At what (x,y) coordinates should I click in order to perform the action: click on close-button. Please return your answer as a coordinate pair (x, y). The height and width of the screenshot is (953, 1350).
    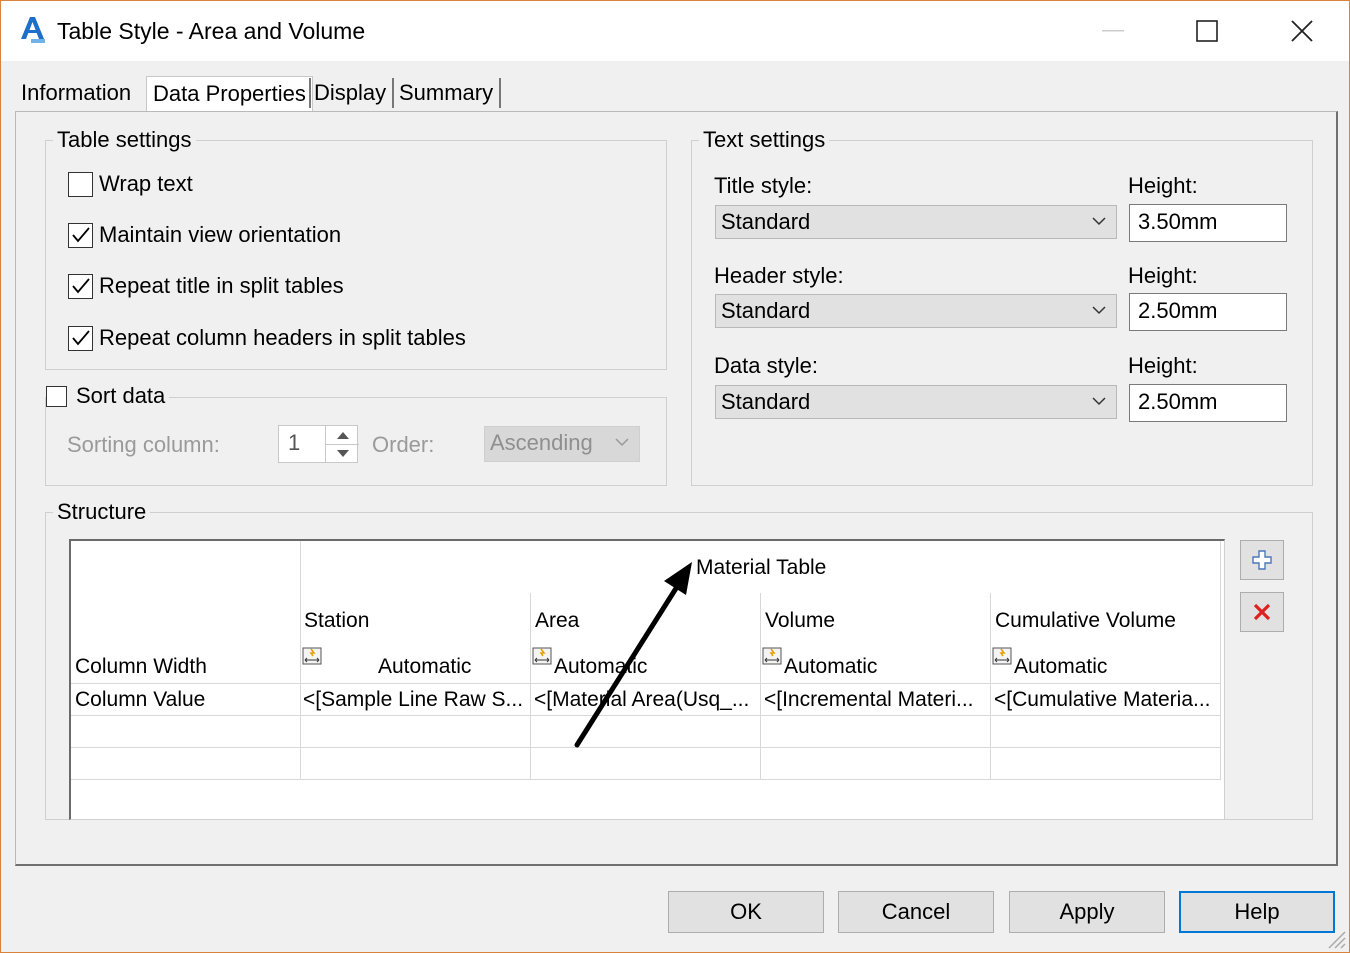
    Looking at the image, I should click on (1302, 31).